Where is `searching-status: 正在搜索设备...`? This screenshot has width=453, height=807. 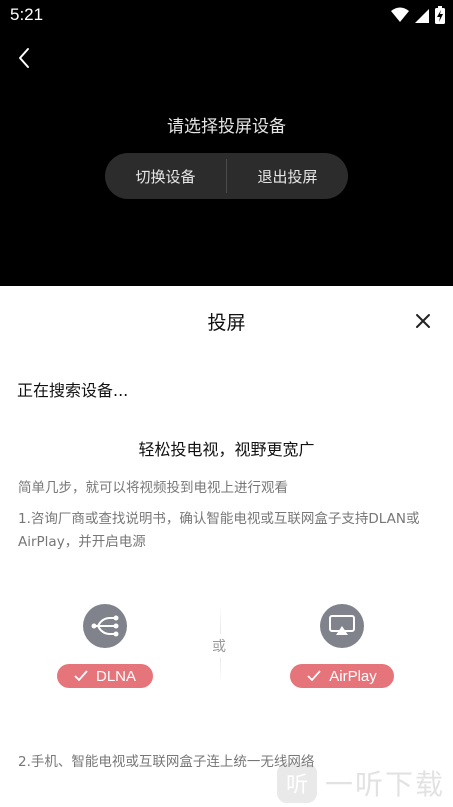 searching-status: 正在搜索设备... is located at coordinates (73, 390).